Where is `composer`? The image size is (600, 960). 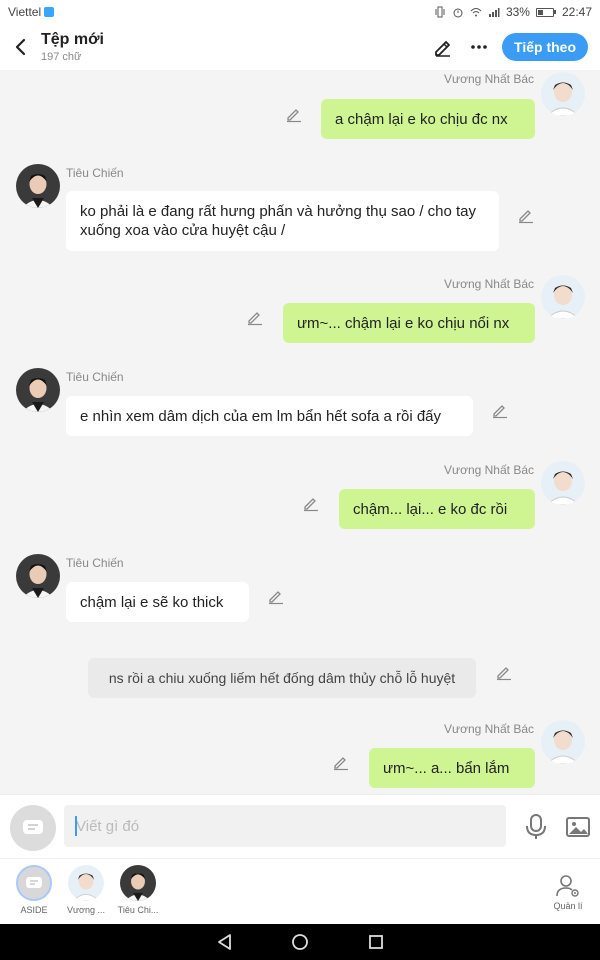 composer is located at coordinates (300, 826).